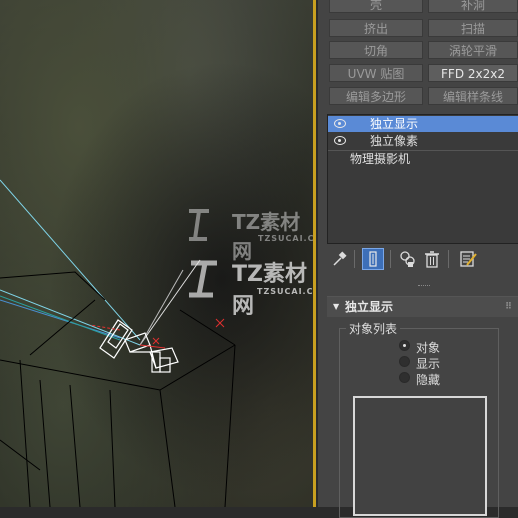 Image resolution: width=518 pixels, height=518 pixels. Describe the element at coordinates (428, 380) in the screenshot. I see `radio-hide-label: 隐藏` at that location.